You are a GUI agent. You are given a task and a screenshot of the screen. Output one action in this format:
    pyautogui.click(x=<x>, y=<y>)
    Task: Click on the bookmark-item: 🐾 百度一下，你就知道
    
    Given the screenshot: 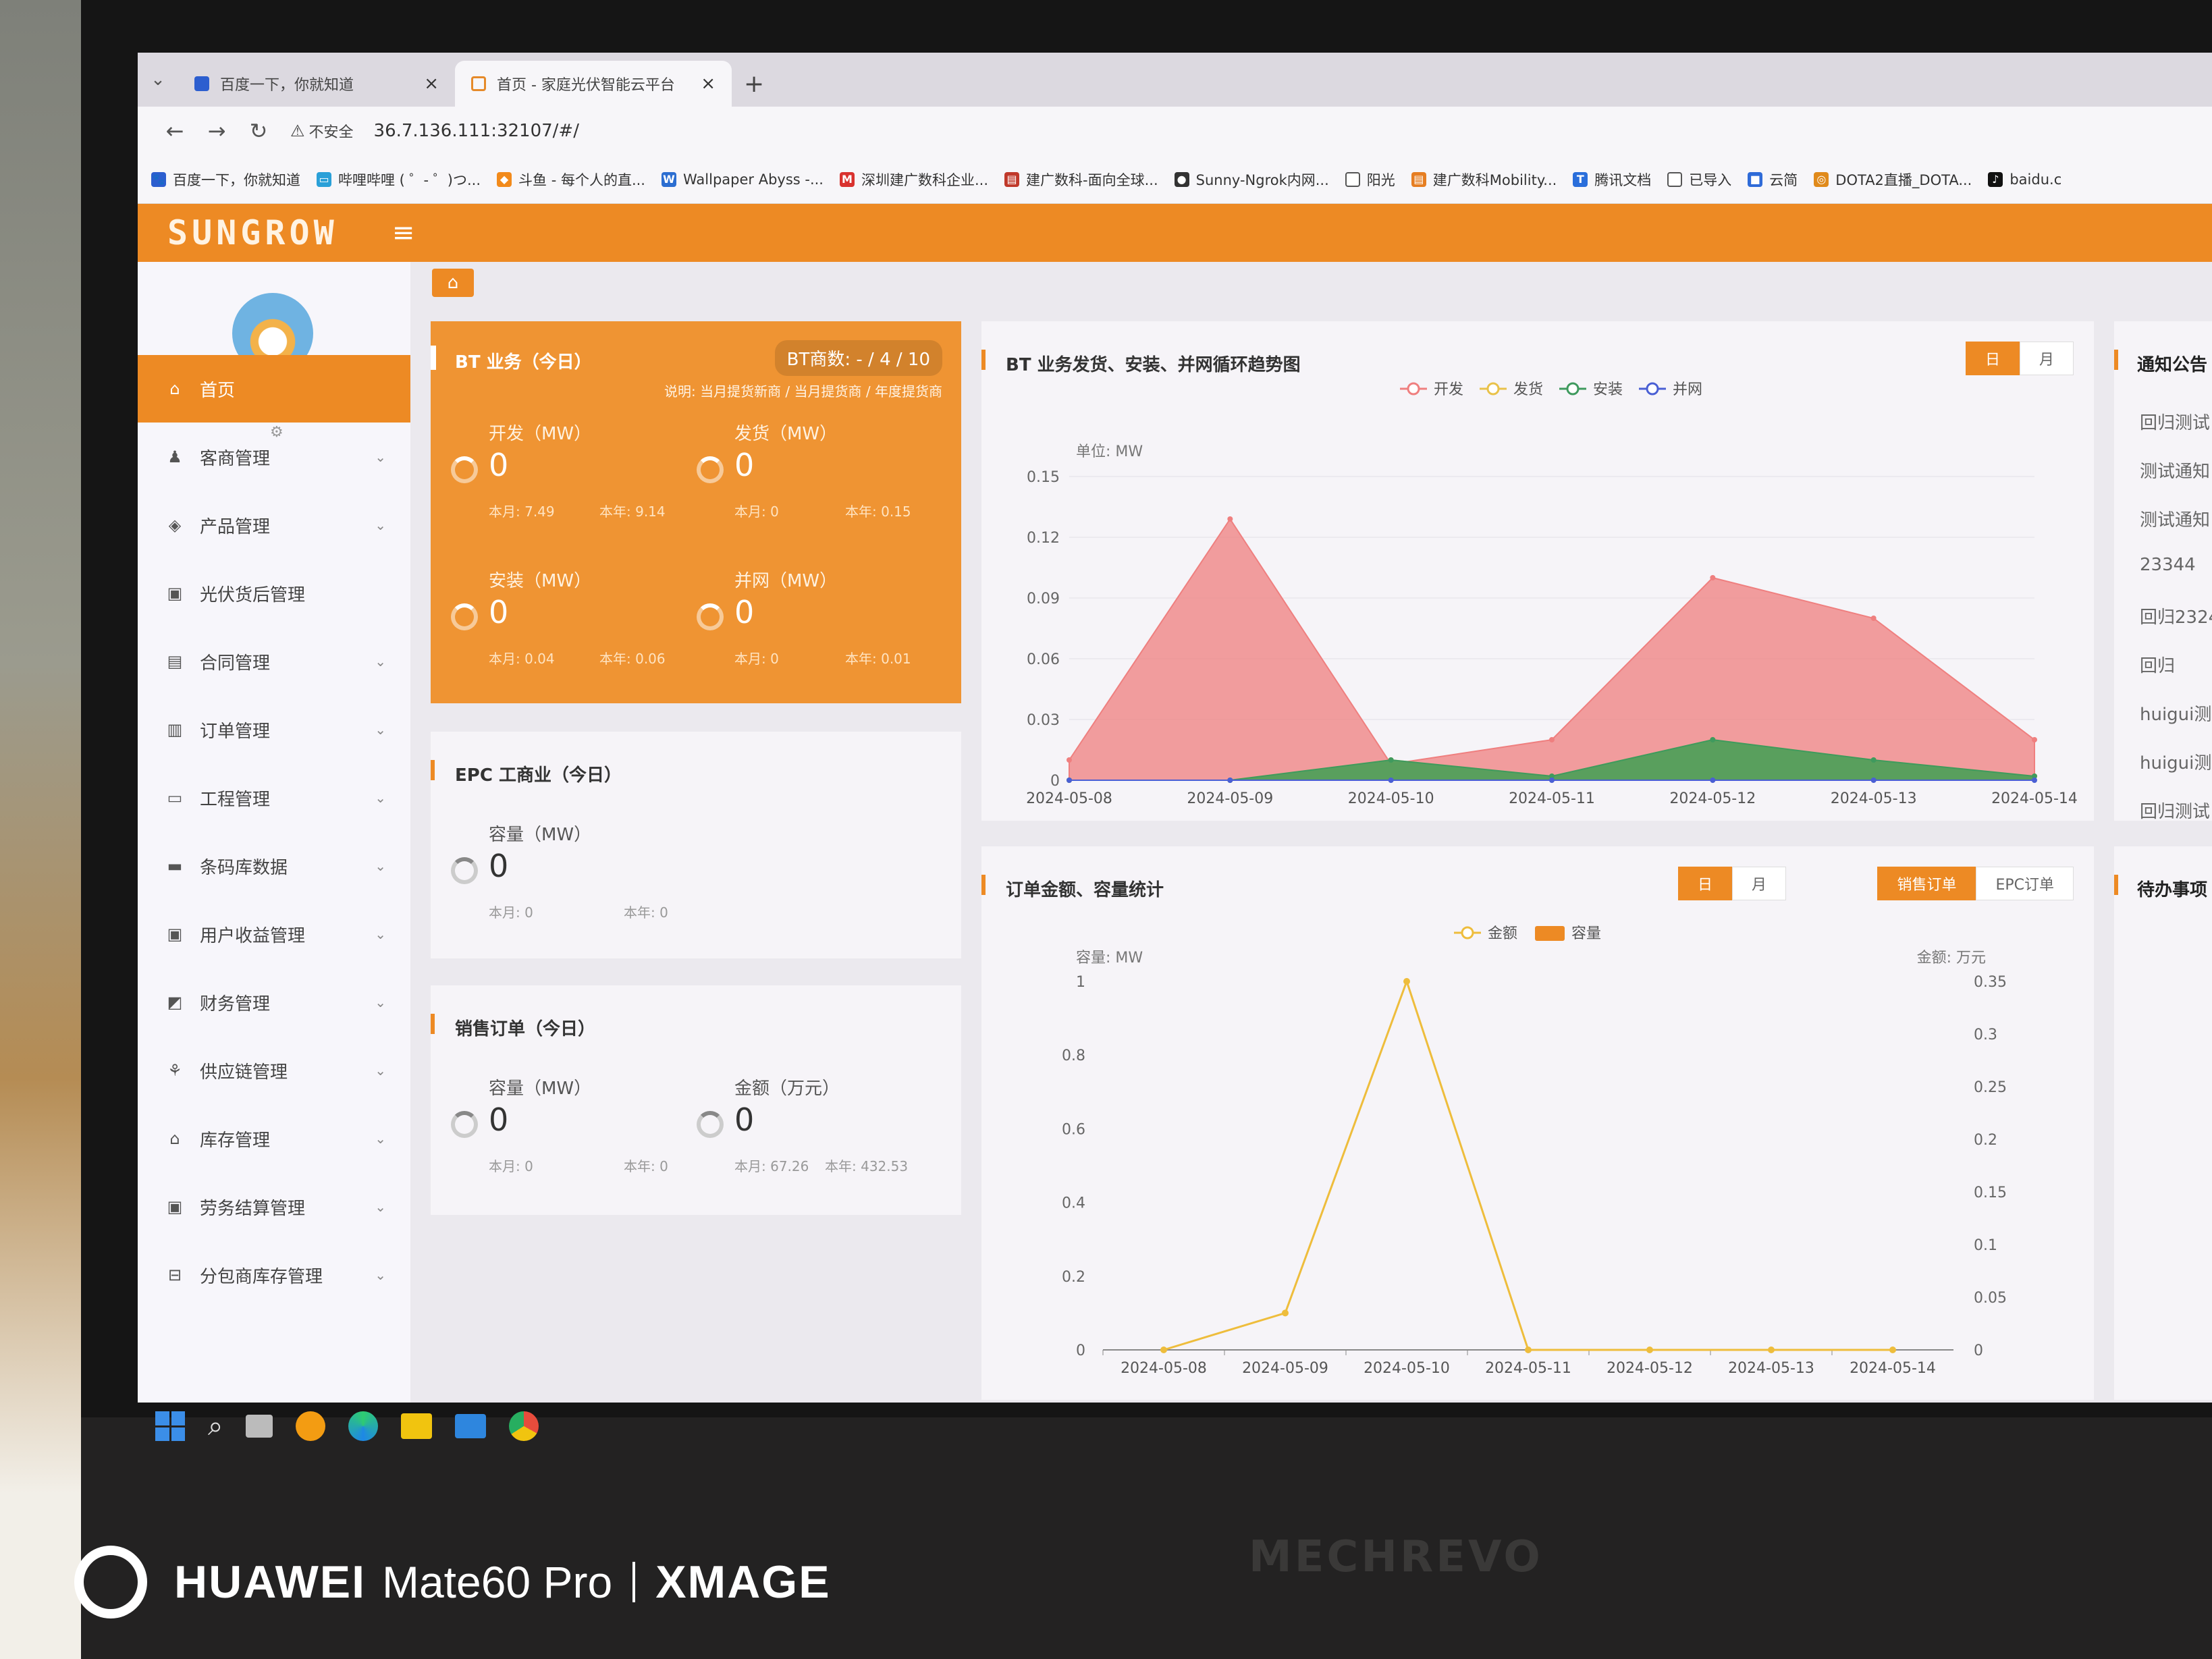 What is the action you would take?
    pyautogui.click(x=225, y=179)
    